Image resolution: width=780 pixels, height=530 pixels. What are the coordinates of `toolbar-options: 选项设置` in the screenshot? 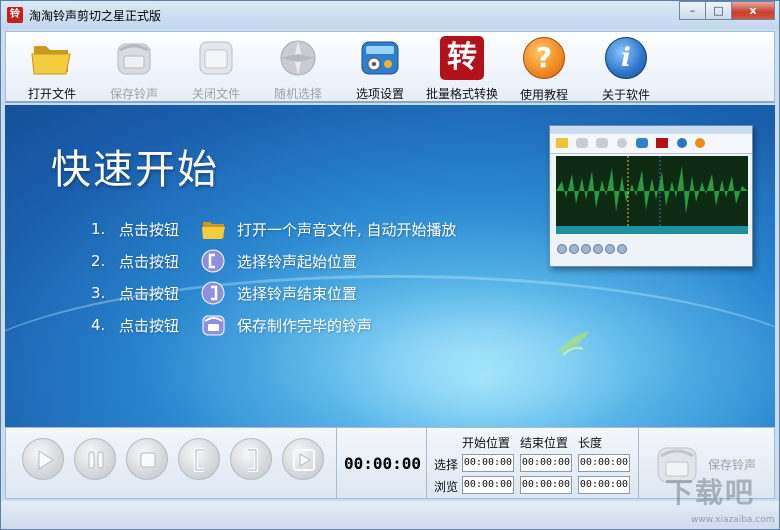 It's located at (380, 68).